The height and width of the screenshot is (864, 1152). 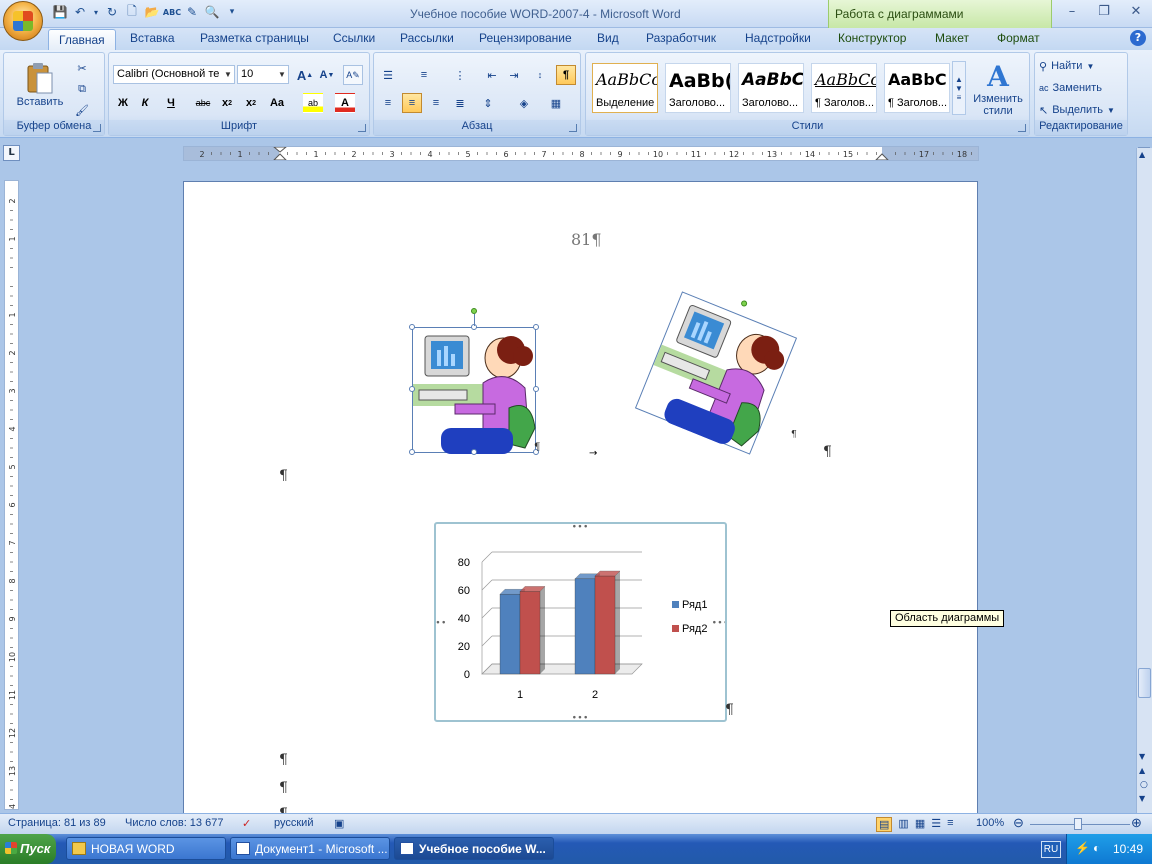 What do you see at coordinates (263, 74) in the screenshot?
I see `font-size-combo: 10 ▼` at bounding box center [263, 74].